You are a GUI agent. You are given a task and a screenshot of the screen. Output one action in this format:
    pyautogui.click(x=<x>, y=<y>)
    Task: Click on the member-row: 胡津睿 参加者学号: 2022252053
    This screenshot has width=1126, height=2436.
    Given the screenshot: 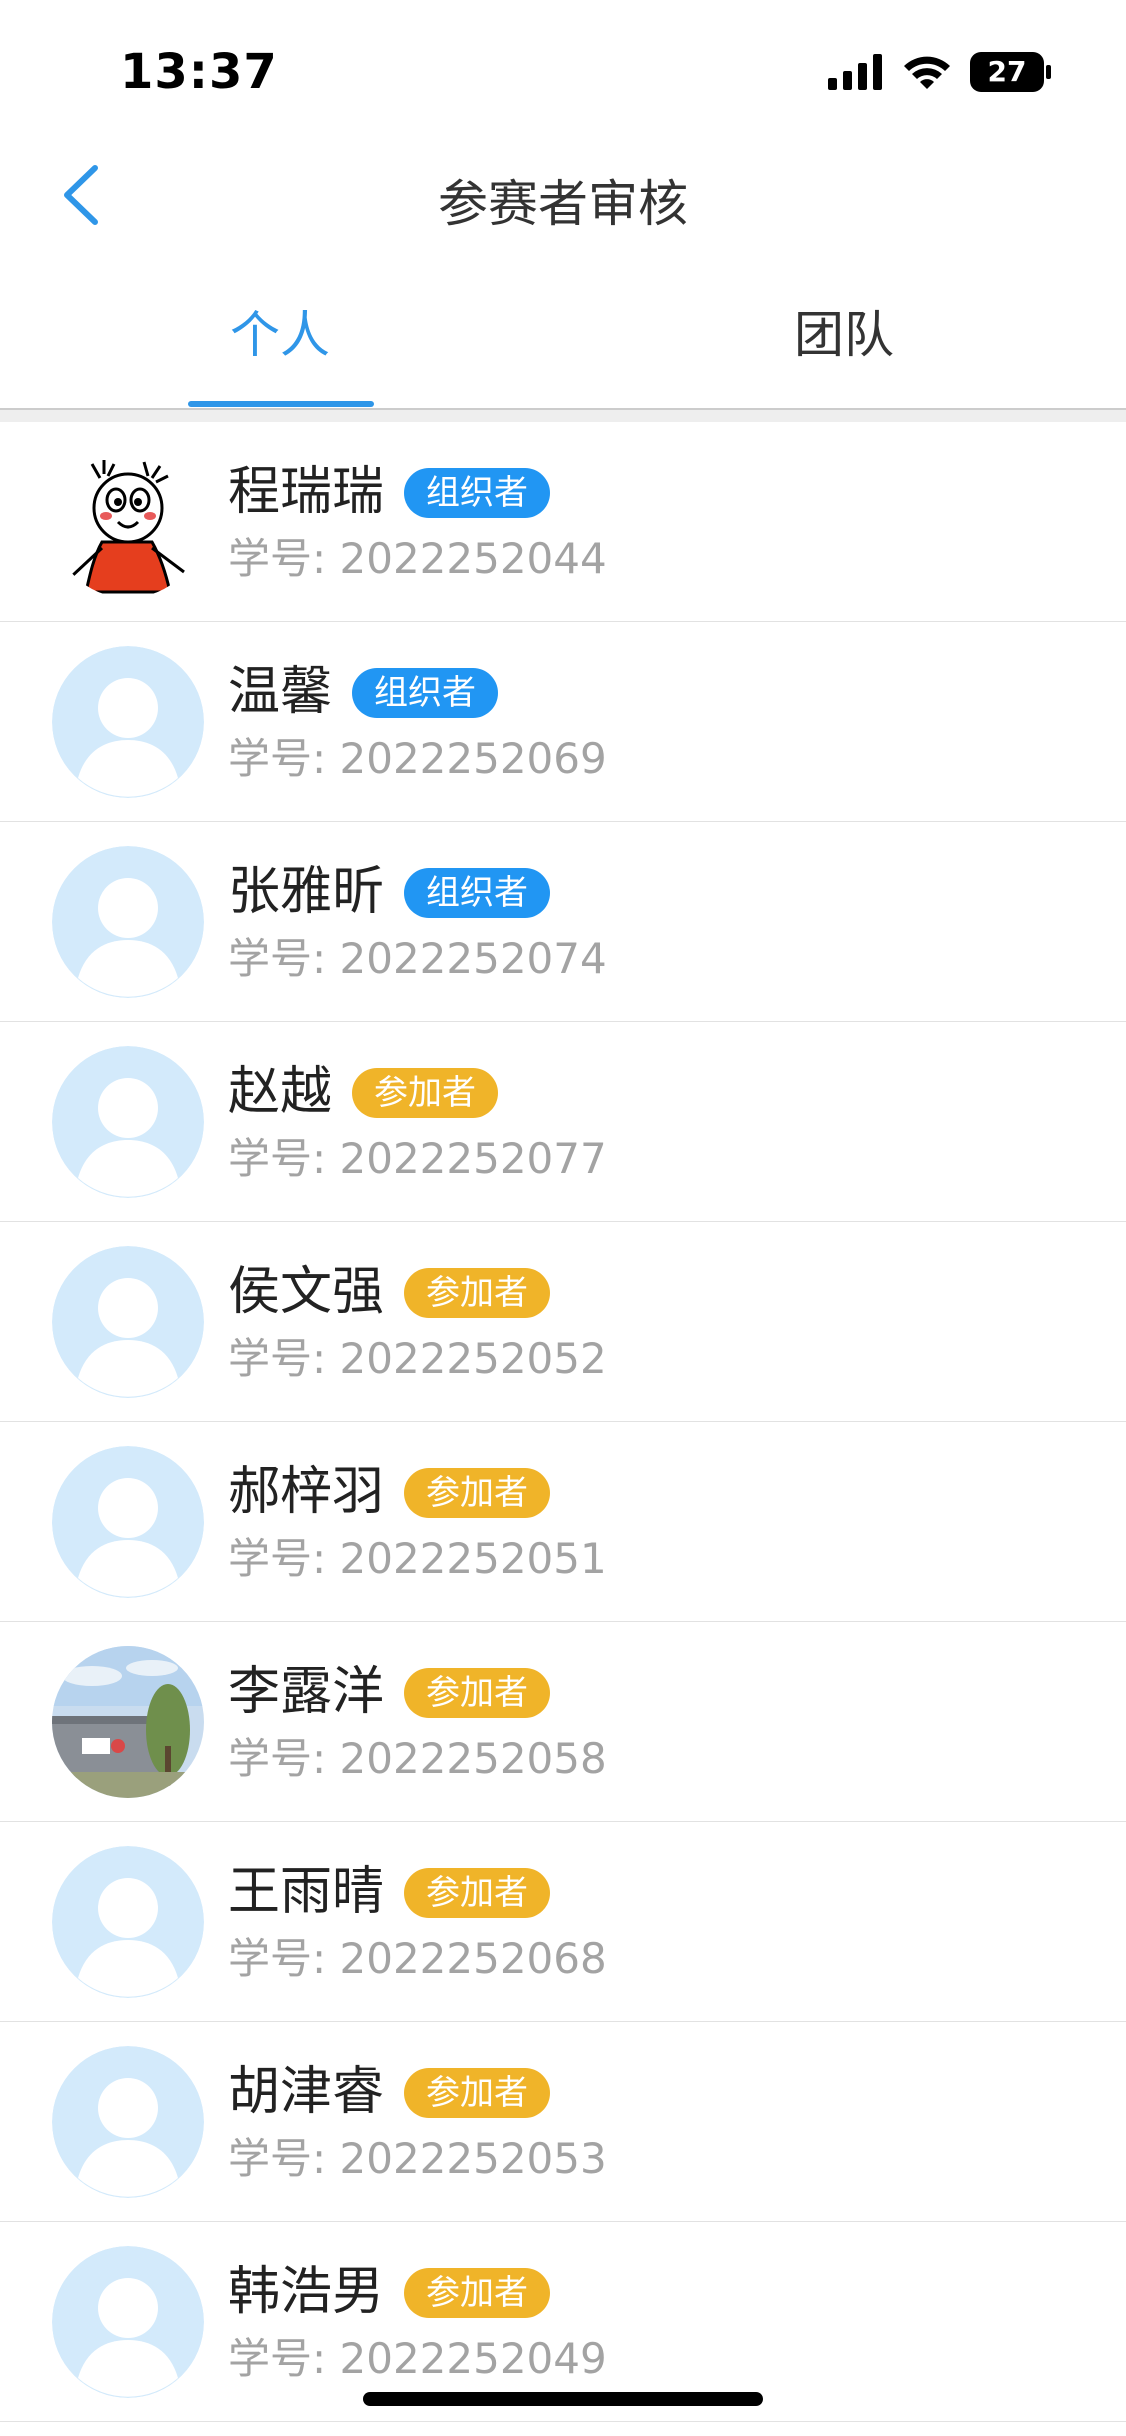 What is the action you would take?
    pyautogui.click(x=563, y=2122)
    